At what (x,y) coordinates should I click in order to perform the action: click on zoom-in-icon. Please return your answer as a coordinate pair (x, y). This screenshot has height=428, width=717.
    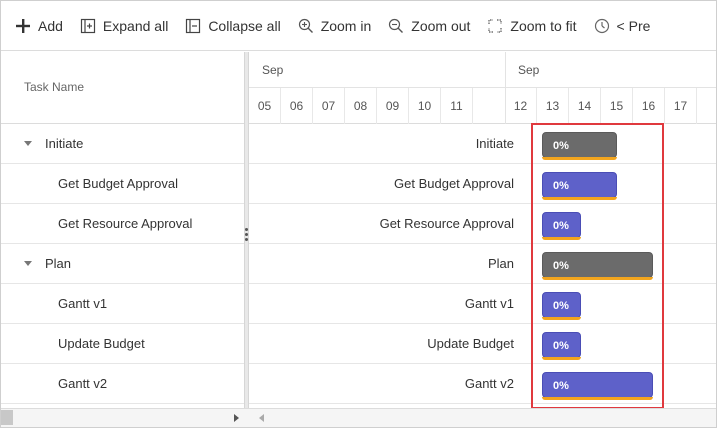
    Looking at the image, I should click on (306, 26).